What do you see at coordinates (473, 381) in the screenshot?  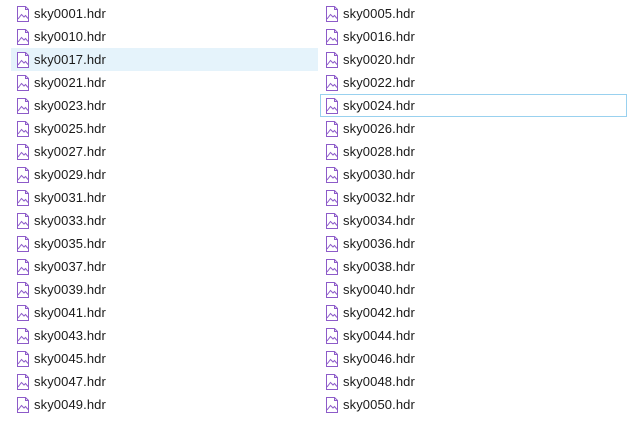 I see `file-item: sky0048.hdr` at bounding box center [473, 381].